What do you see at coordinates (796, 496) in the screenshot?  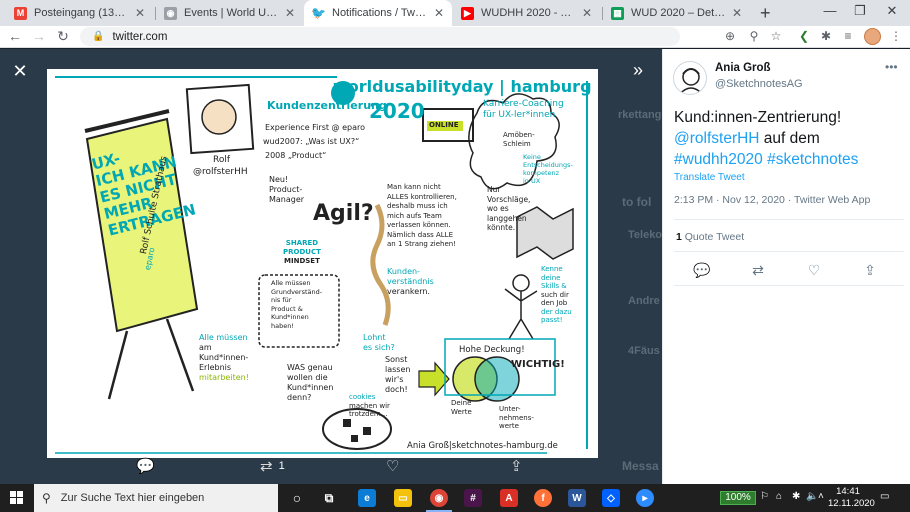 I see `bluetooth-icon: ✱` at bounding box center [796, 496].